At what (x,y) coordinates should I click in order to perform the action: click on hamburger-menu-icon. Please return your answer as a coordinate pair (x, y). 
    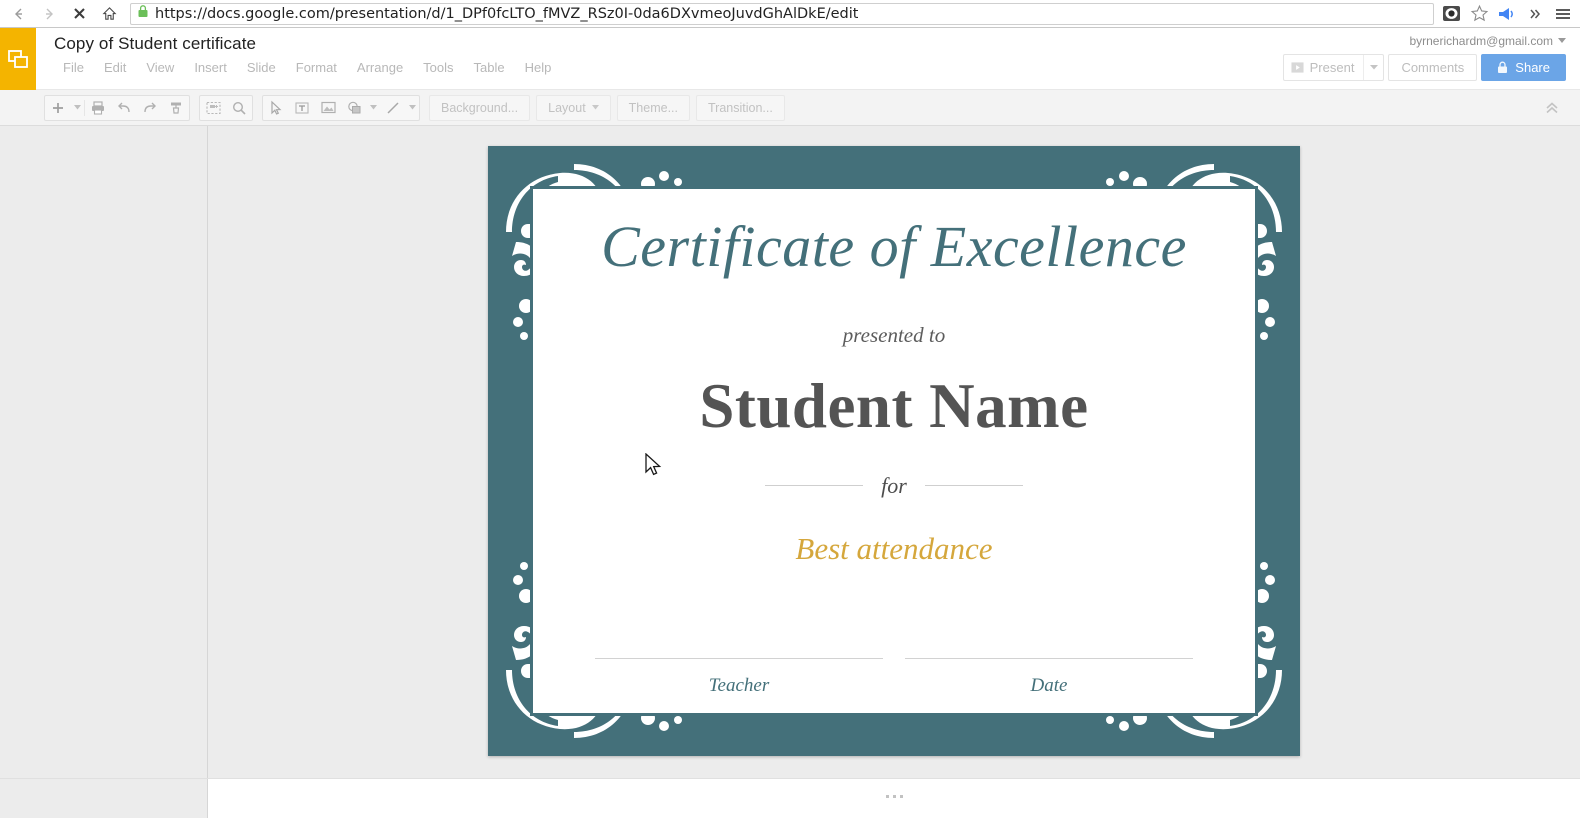
    Looking at the image, I should click on (1563, 13).